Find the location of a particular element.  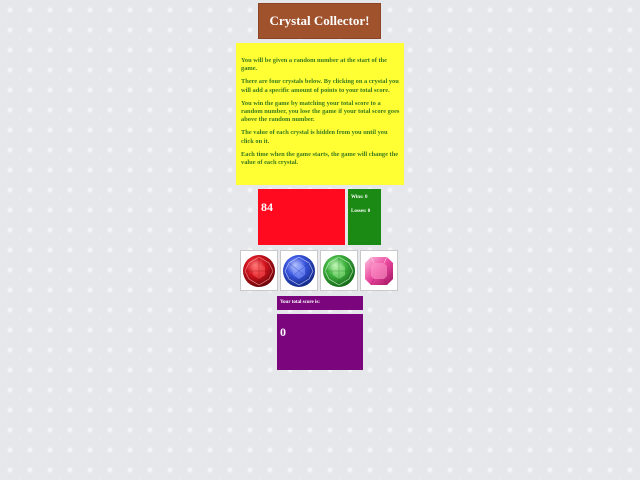

crystal-button-blue is located at coordinates (299, 270).